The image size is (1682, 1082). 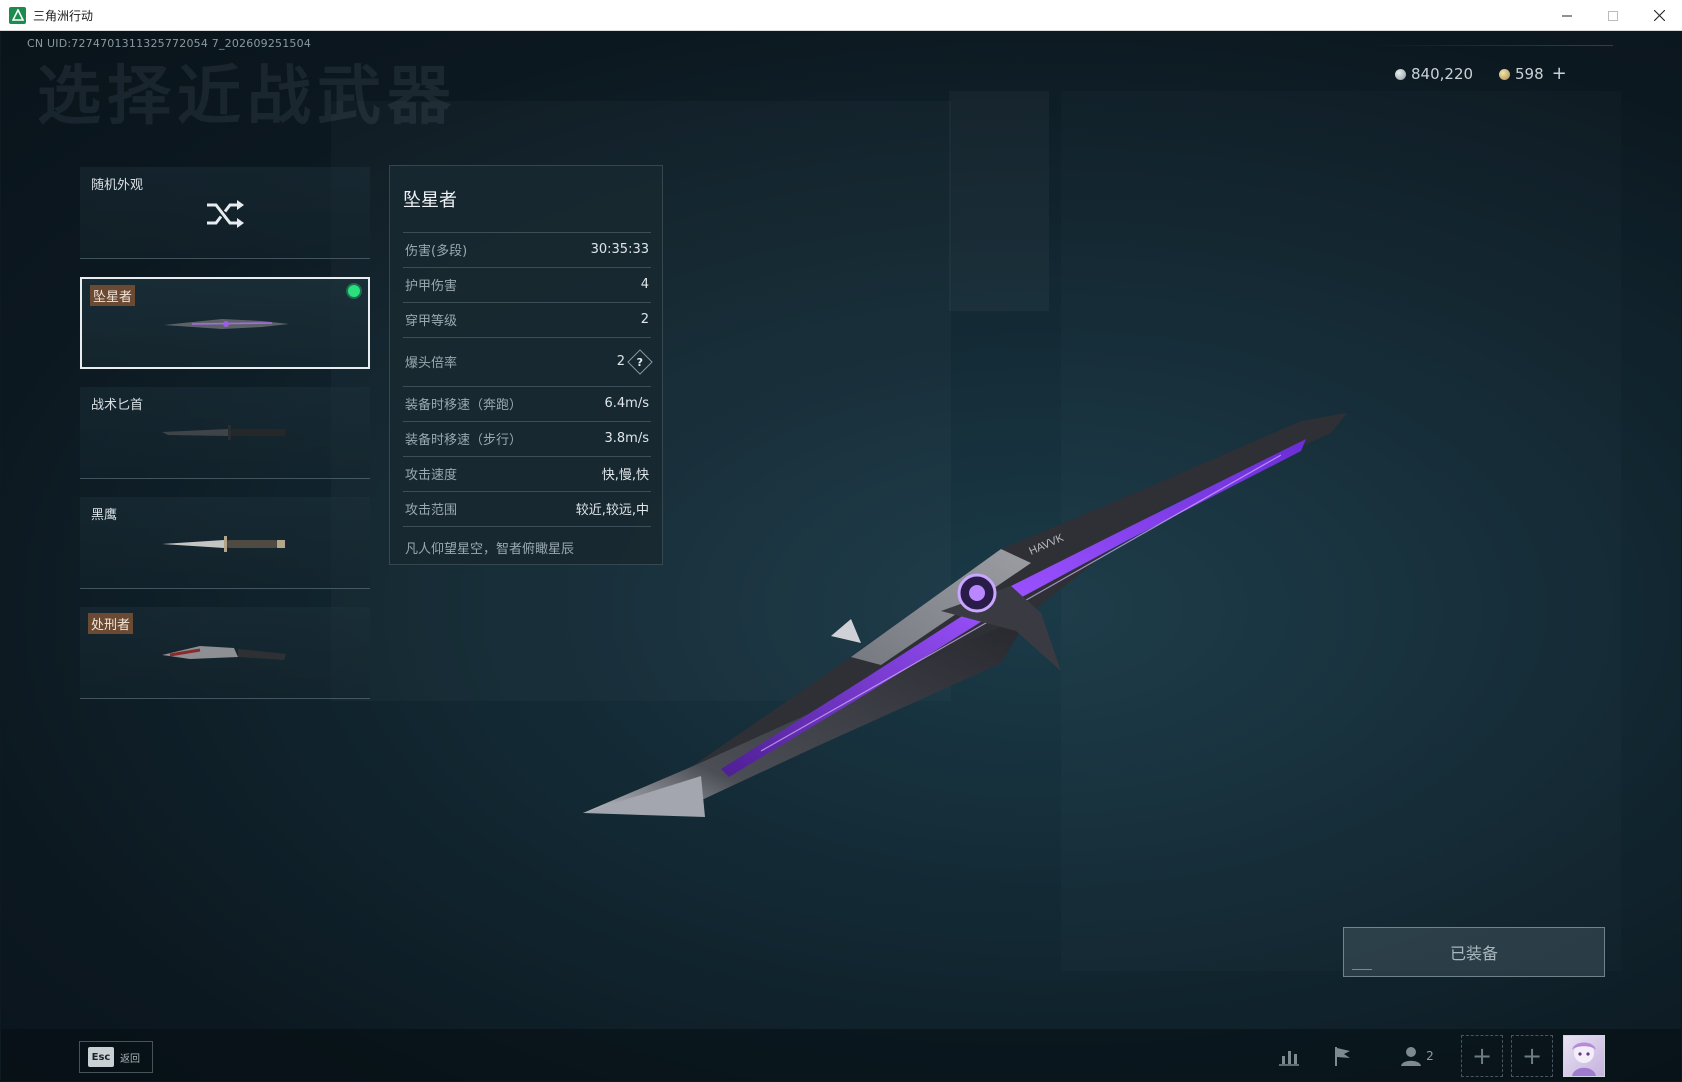 I want to click on silver-currency: 840,220, so click(x=1434, y=74).